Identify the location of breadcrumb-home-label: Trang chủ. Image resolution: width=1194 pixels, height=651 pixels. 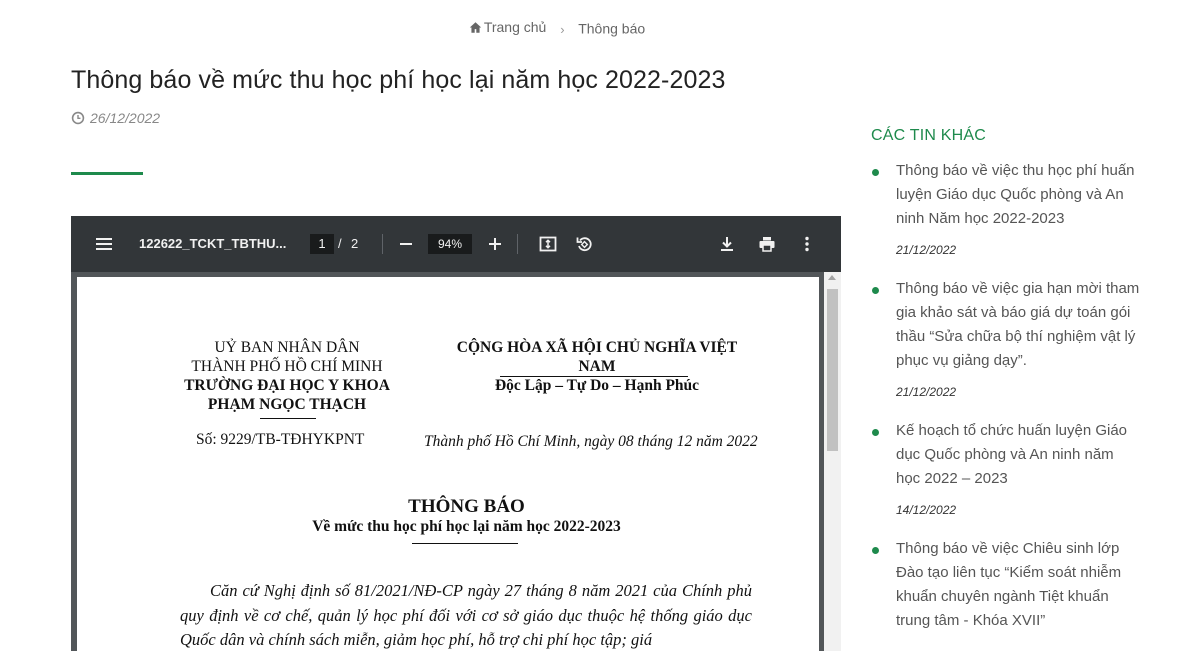
(515, 27).